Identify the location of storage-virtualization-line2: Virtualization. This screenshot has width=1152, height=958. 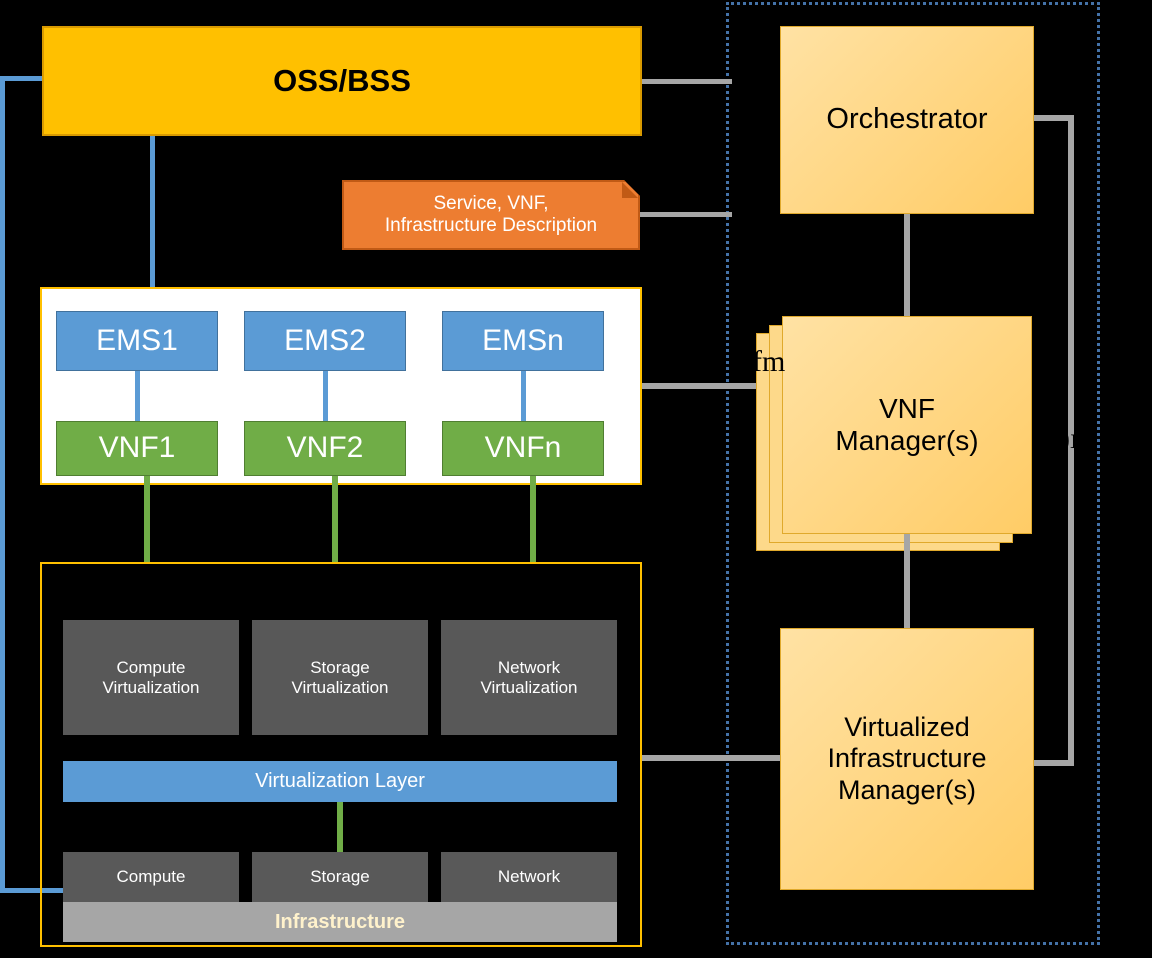
(340, 687).